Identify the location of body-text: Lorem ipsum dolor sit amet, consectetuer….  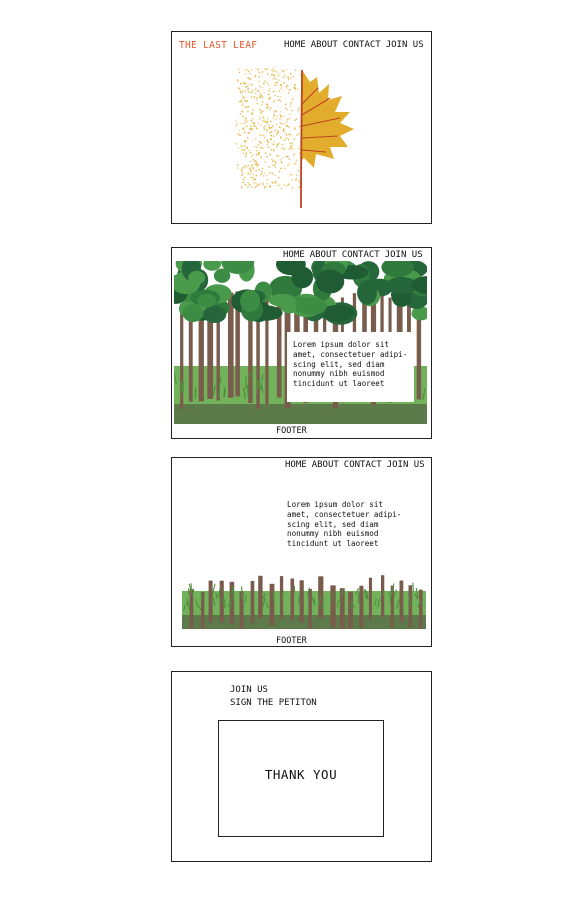
(344, 524).